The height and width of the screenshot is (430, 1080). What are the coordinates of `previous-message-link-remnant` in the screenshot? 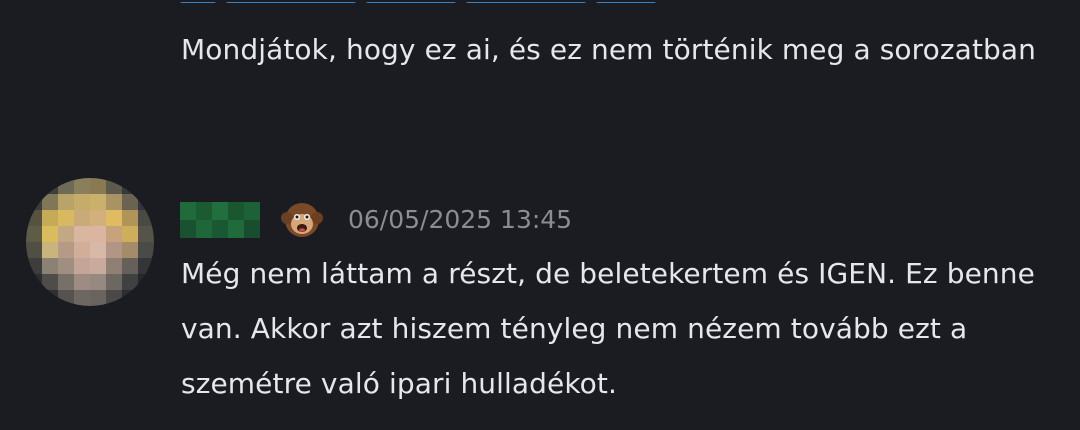 It's located at (440, 1).